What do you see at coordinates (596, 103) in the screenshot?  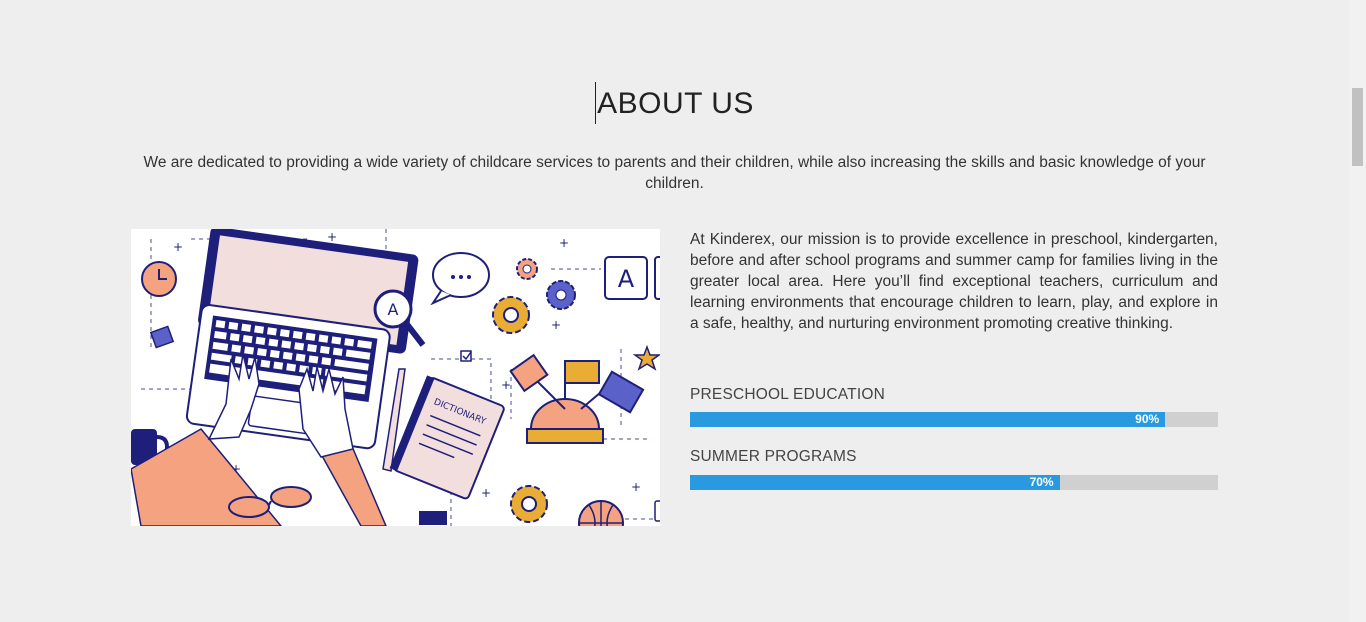 I see `text-cursor` at bounding box center [596, 103].